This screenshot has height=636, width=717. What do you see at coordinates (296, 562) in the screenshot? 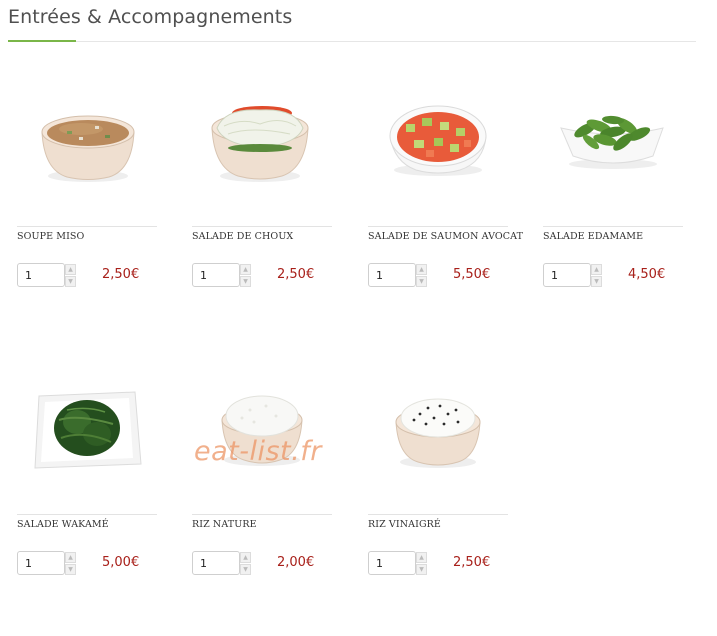
I see `product-price: 2,00€` at bounding box center [296, 562].